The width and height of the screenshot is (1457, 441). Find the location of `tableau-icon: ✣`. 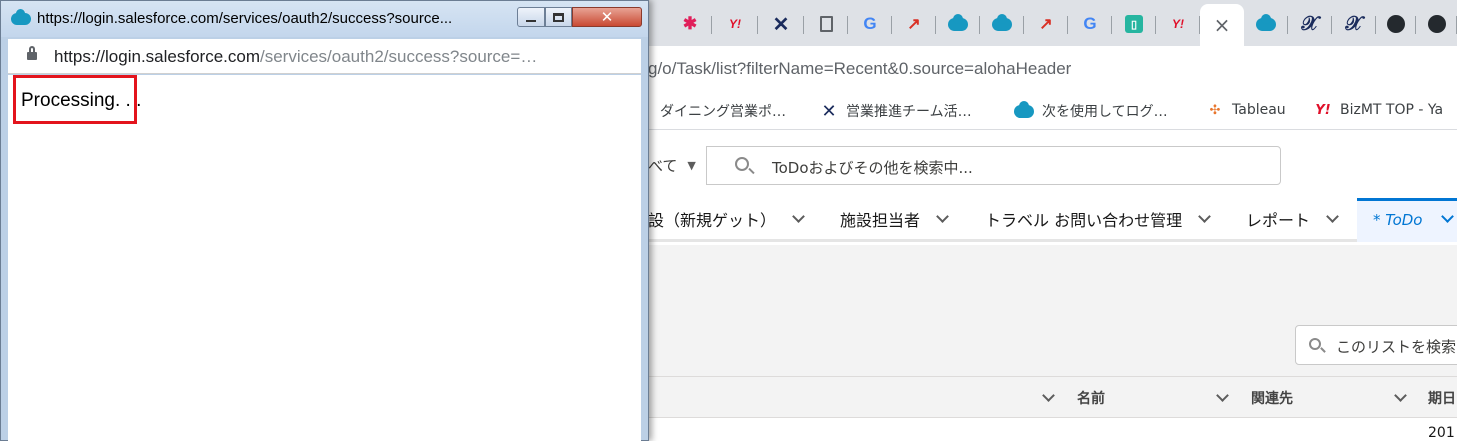

tableau-icon: ✣ is located at coordinates (1215, 110).